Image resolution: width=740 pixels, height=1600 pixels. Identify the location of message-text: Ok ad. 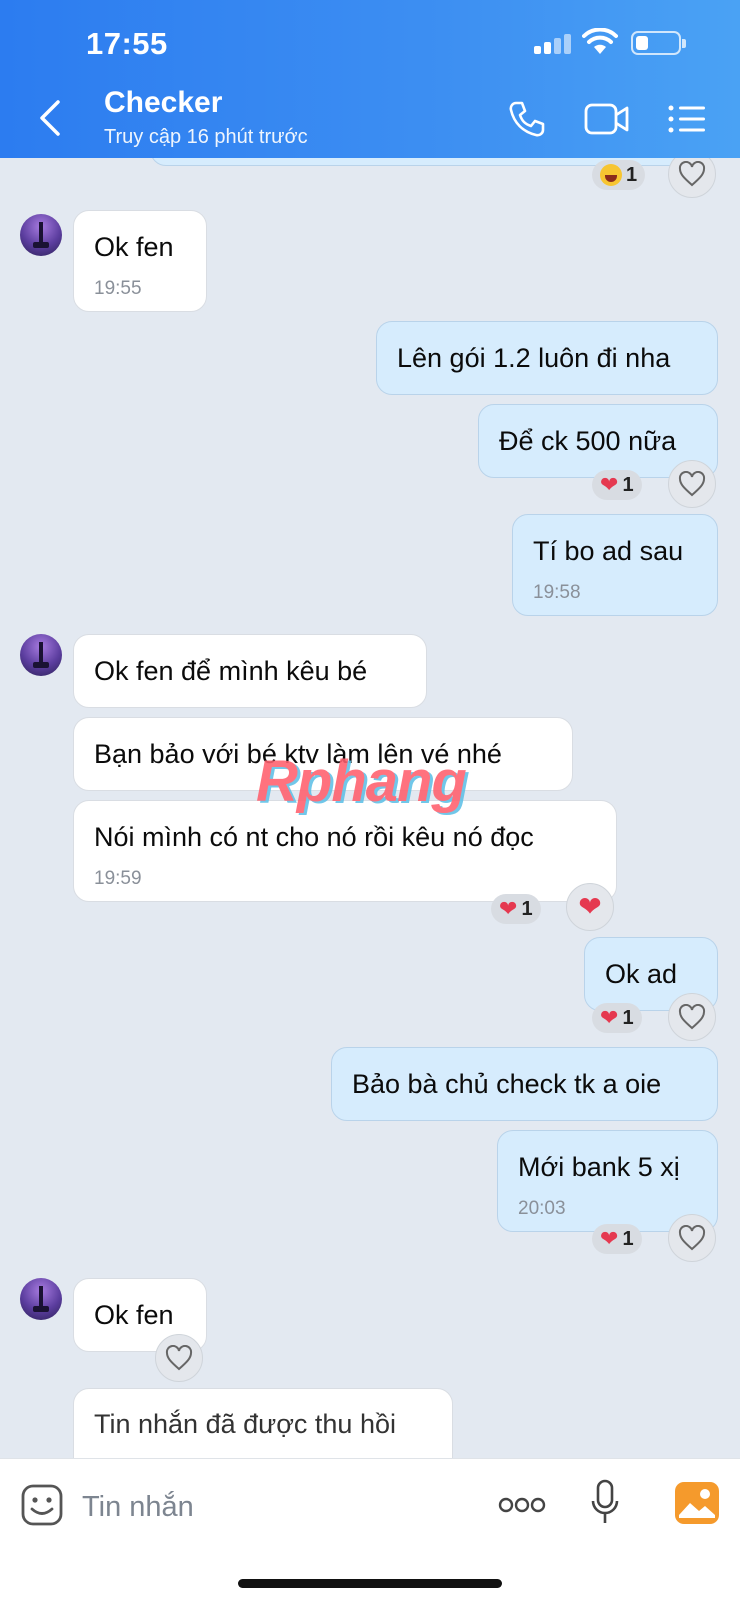
(641, 974).